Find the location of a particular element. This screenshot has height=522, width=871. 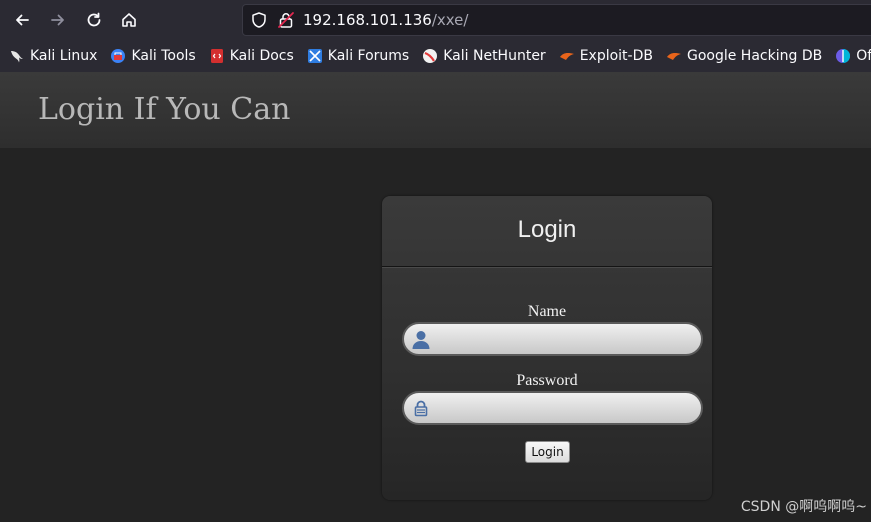

password-input is located at coordinates (567, 409).